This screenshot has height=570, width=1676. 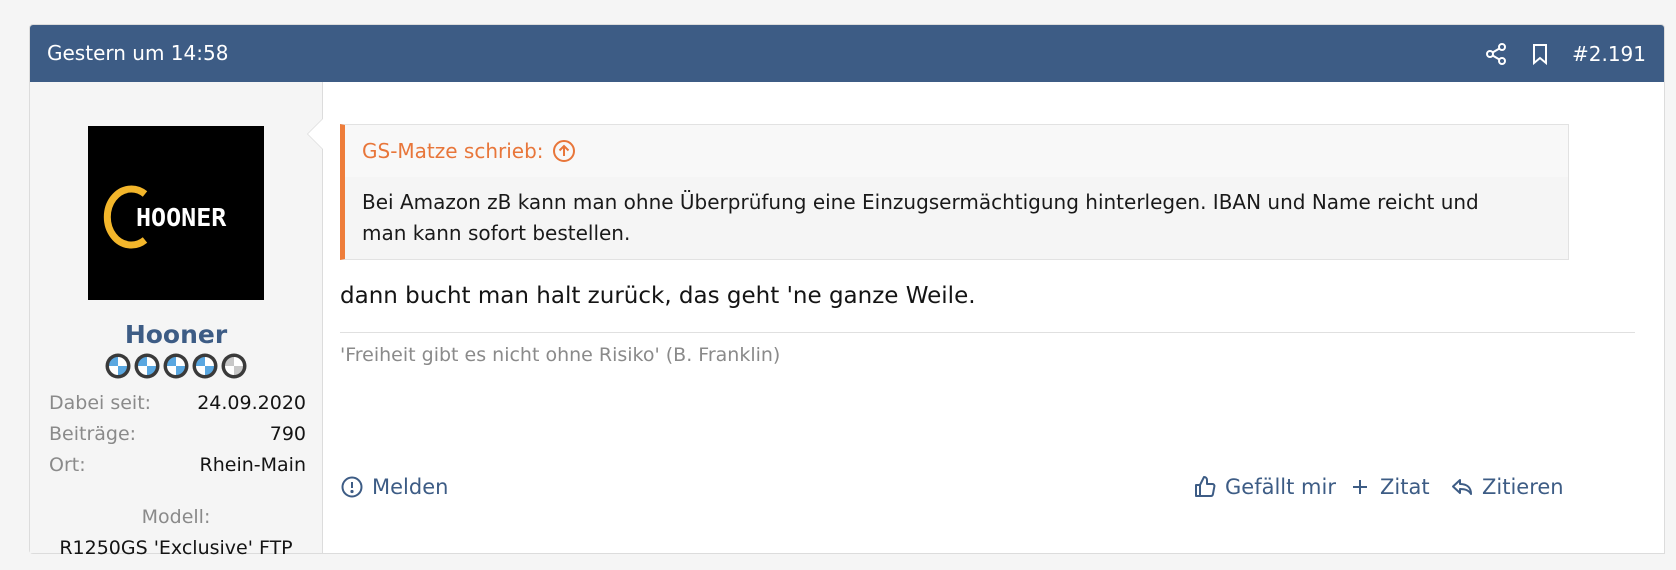 What do you see at coordinates (352, 487) in the screenshot?
I see `alert-circle-icon` at bounding box center [352, 487].